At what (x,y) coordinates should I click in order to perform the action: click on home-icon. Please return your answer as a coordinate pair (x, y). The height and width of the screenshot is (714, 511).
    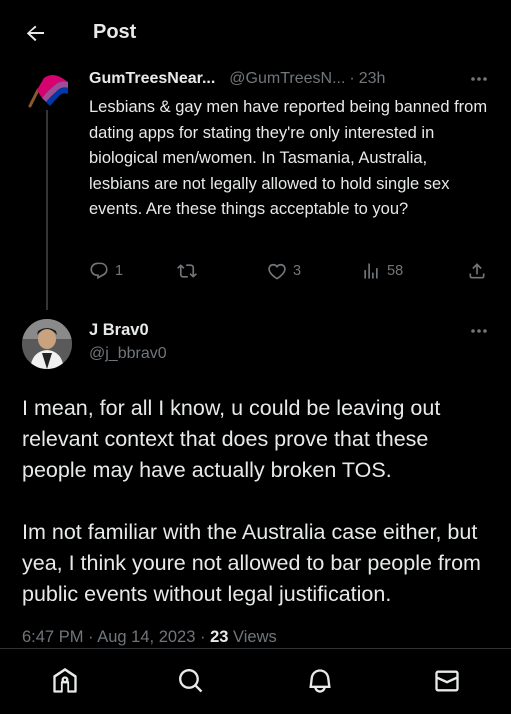
    Looking at the image, I should click on (65, 680).